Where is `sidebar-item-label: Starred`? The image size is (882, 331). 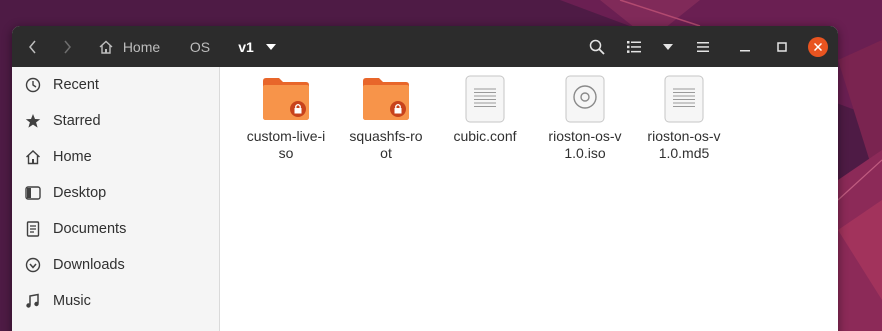 sidebar-item-label: Starred is located at coordinates (77, 121).